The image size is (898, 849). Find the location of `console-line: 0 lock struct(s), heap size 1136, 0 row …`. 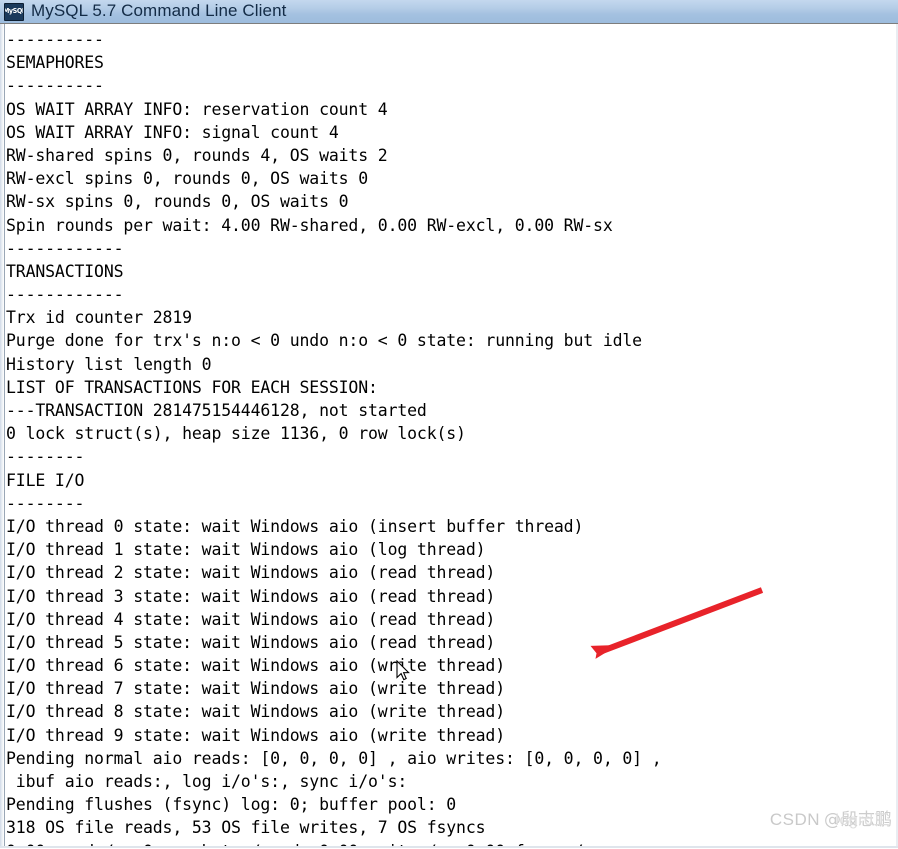

console-line: 0 lock struct(s), heap size 1136, 0 row … is located at coordinates (236, 434).